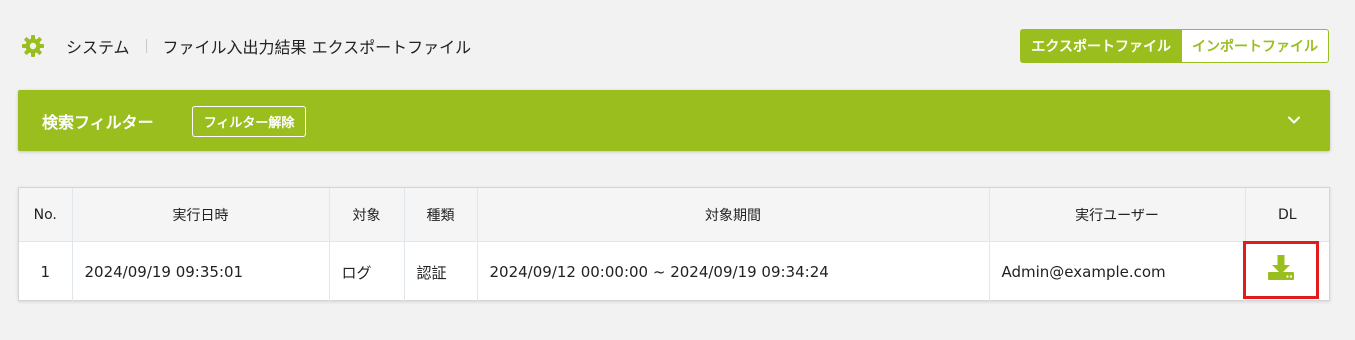 The width and height of the screenshot is (1355, 340). What do you see at coordinates (249, 121) in the screenshot?
I see `clear-filter-button: フィルター解除` at bounding box center [249, 121].